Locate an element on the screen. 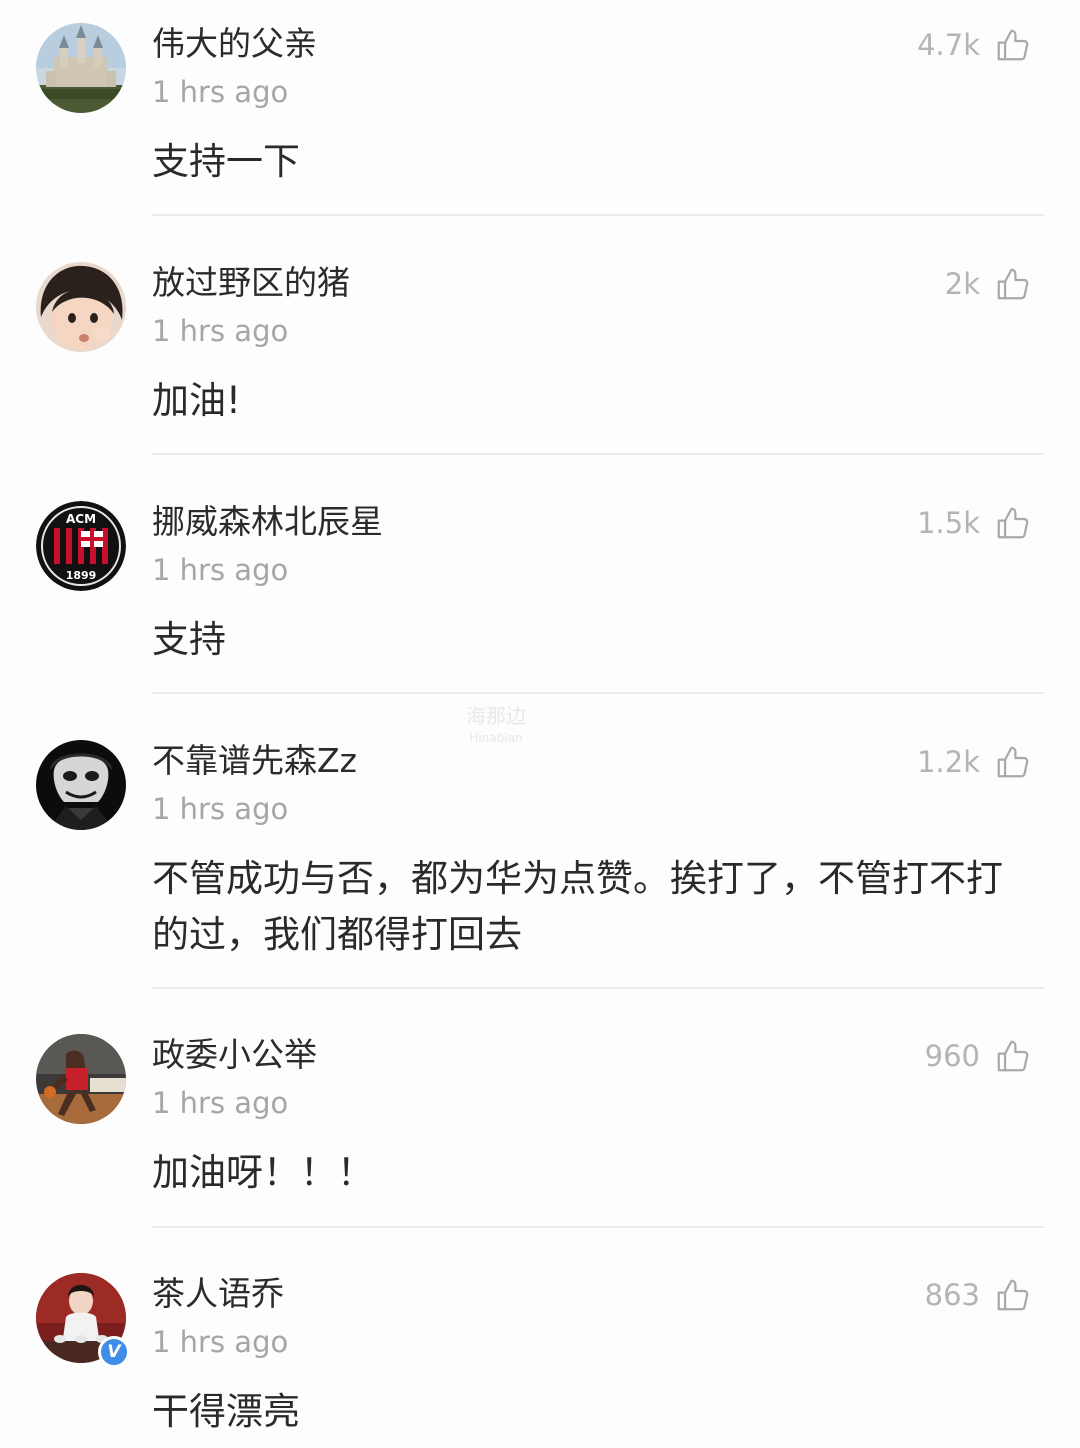 Image resolution: width=1080 pixels, height=1448 pixels. like-button: 960 is located at coordinates (978, 1056).